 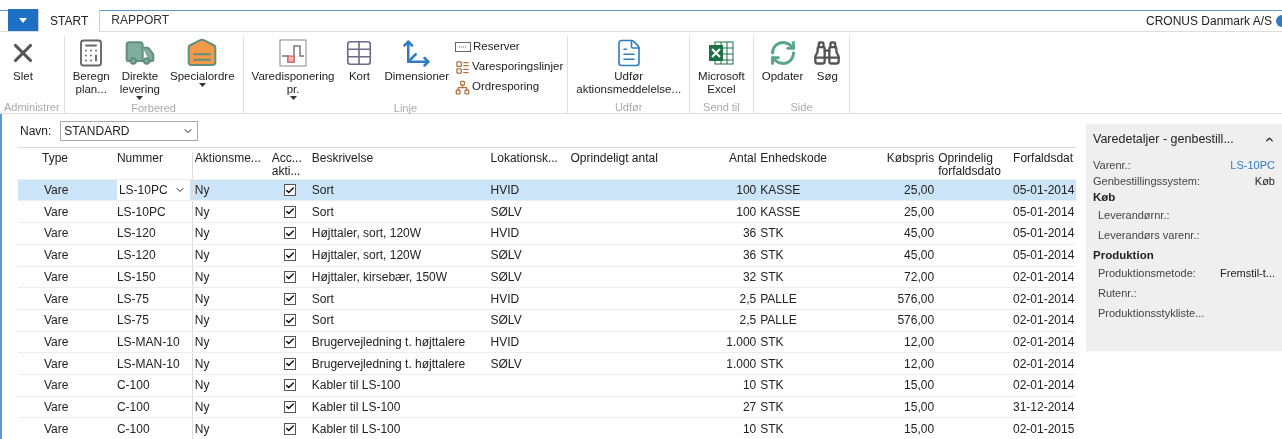 What do you see at coordinates (506, 364) in the screenshot?
I see `table-cell-text: SØLV` at bounding box center [506, 364].